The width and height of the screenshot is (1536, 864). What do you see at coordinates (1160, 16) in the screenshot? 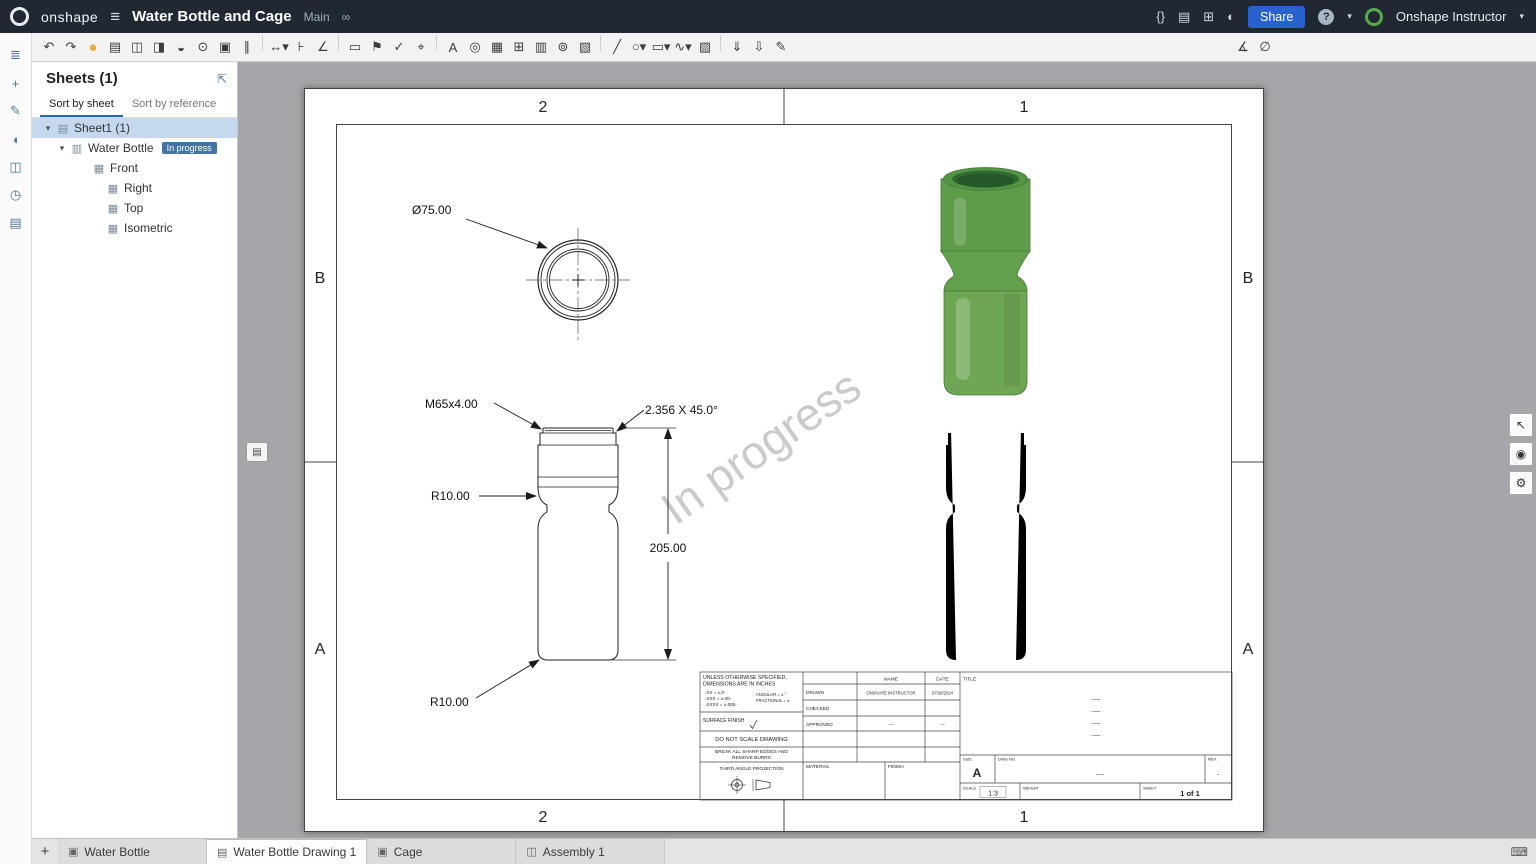
I see `featurescript-icon: {}` at bounding box center [1160, 16].